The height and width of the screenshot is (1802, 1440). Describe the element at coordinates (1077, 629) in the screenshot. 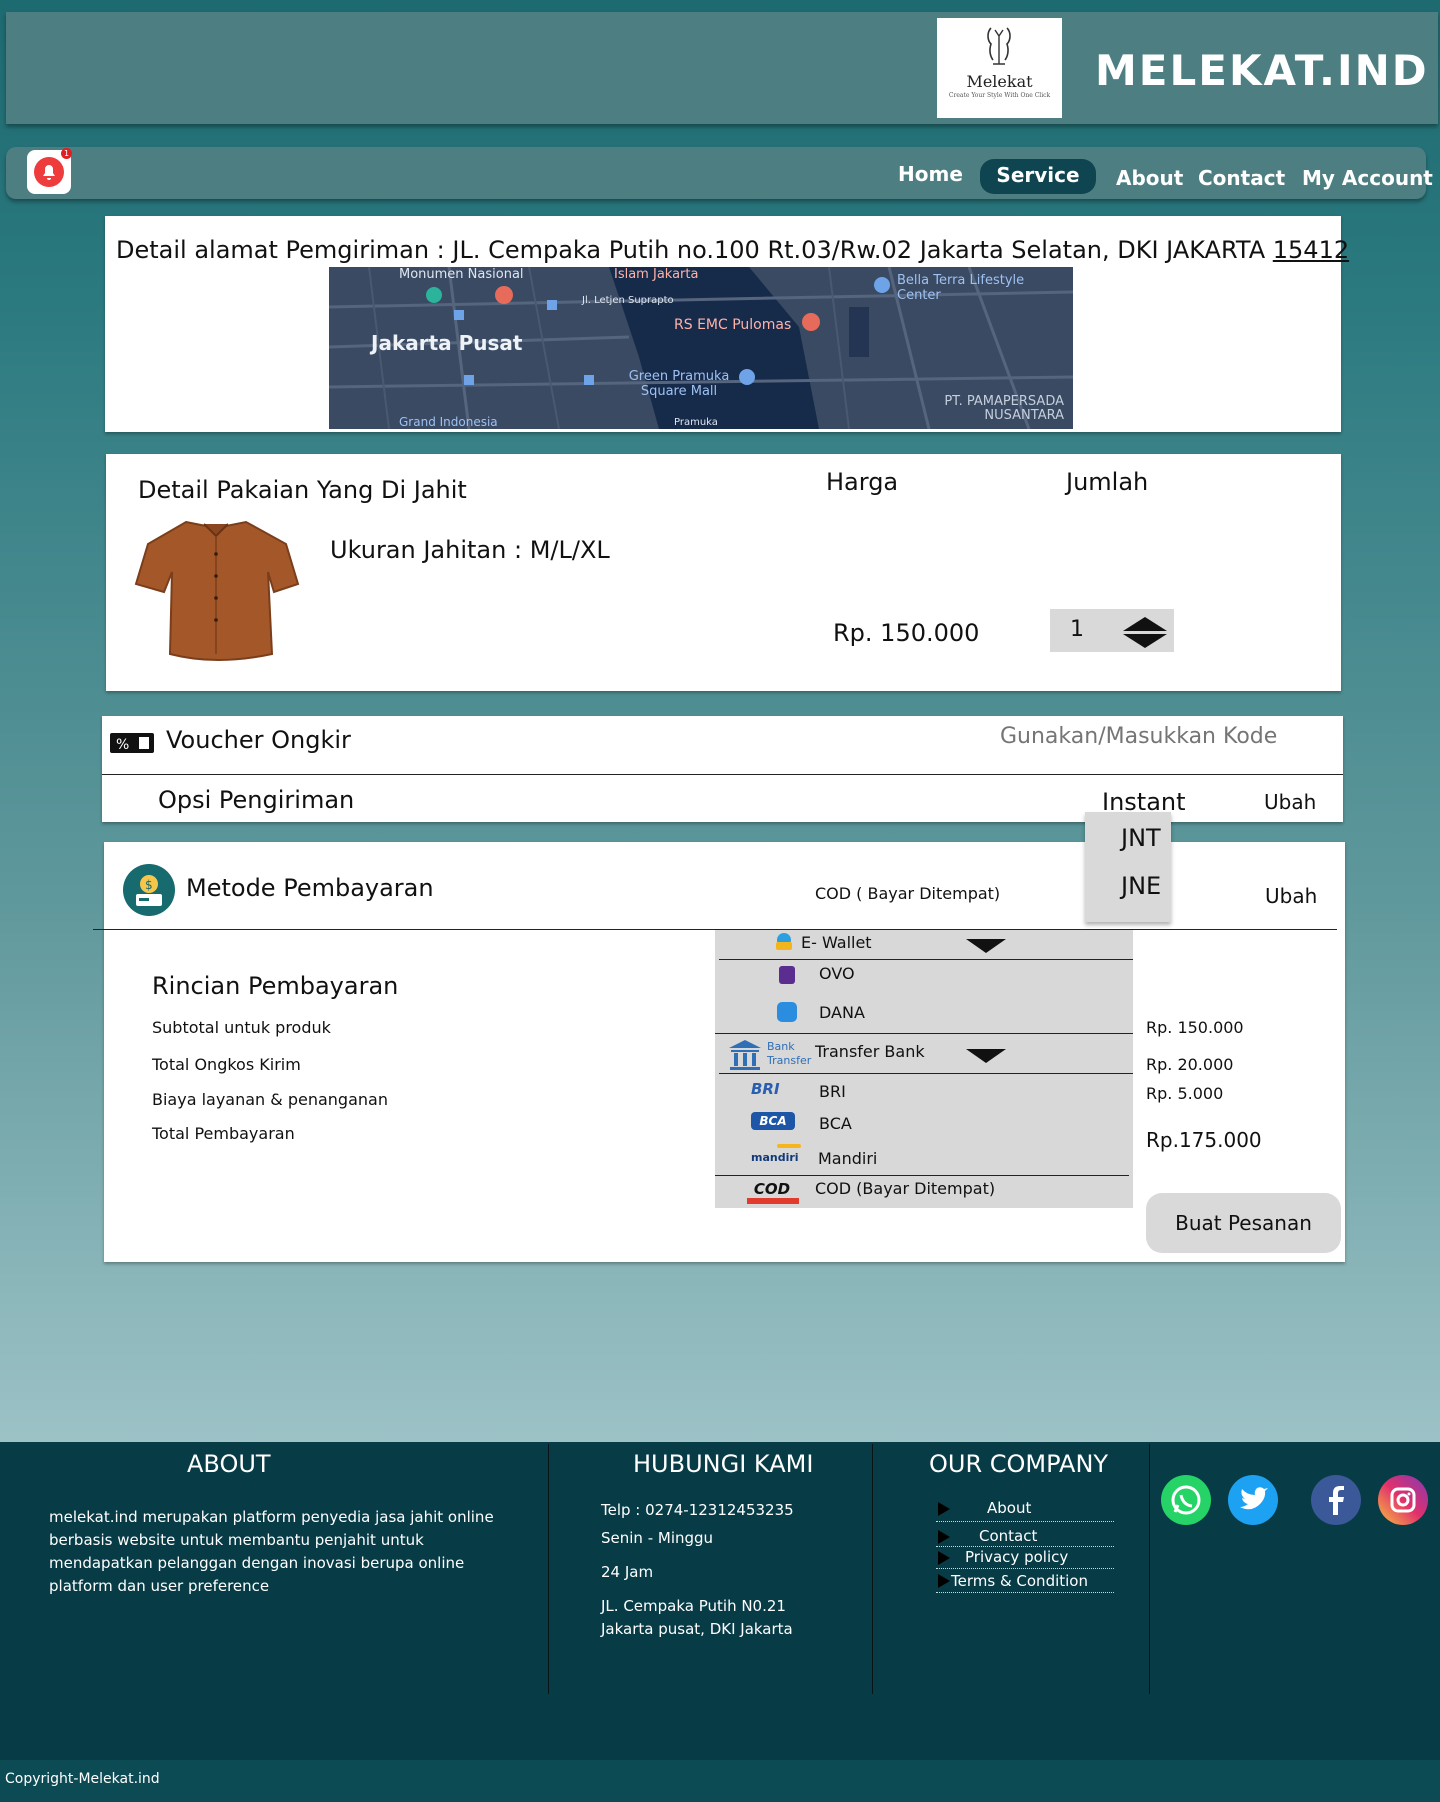

I see `quantity-value: 1` at that location.